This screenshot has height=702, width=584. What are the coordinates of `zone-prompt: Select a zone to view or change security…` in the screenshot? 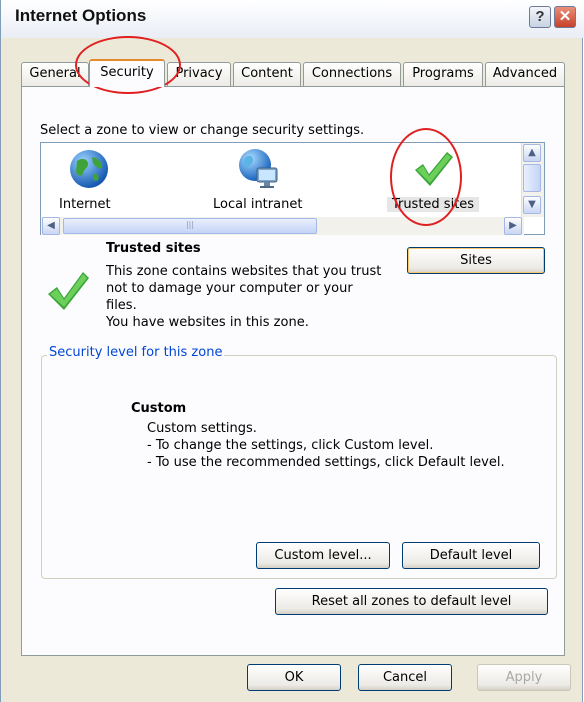 It's located at (202, 130).